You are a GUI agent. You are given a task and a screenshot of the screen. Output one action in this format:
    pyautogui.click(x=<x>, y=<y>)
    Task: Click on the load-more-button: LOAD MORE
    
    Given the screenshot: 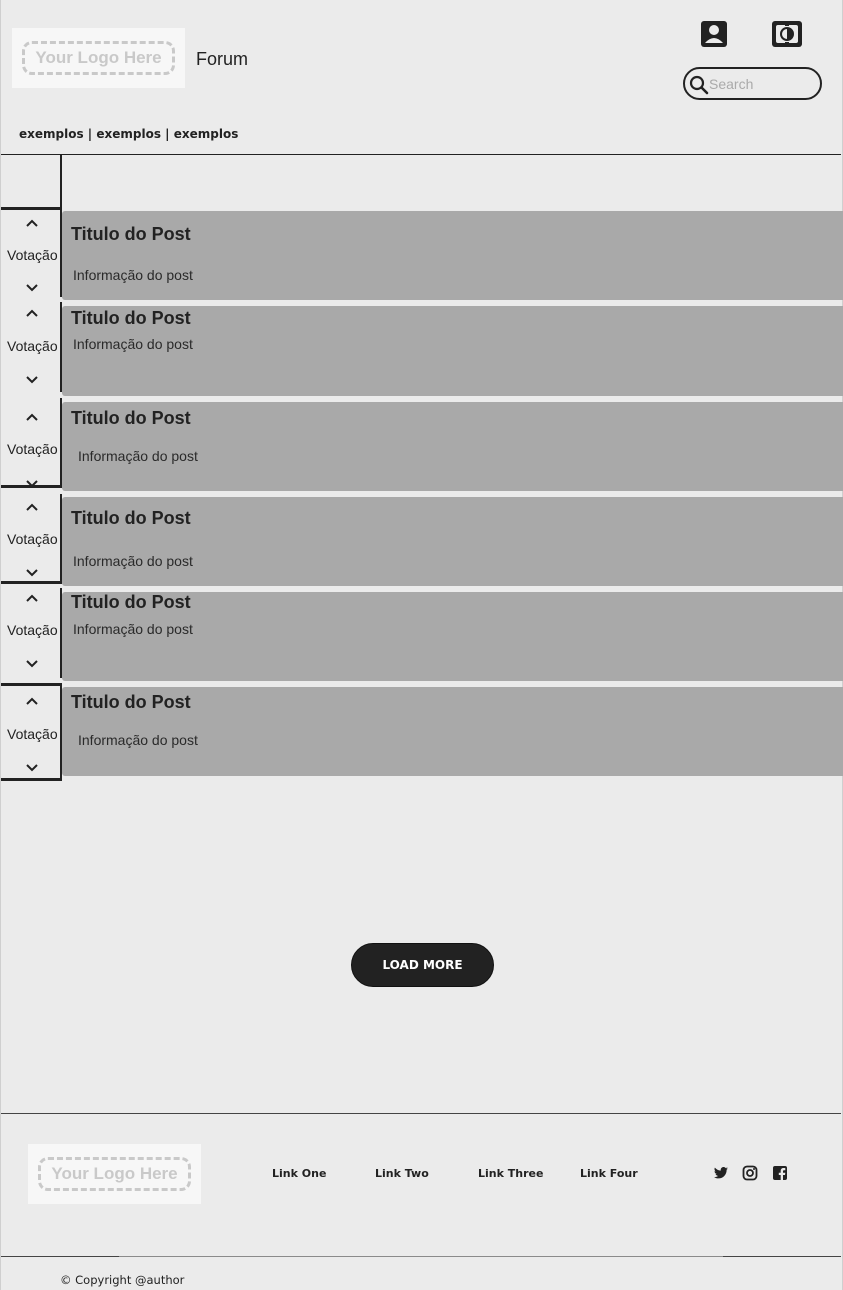 What is the action you would take?
    pyautogui.click(x=422, y=965)
    